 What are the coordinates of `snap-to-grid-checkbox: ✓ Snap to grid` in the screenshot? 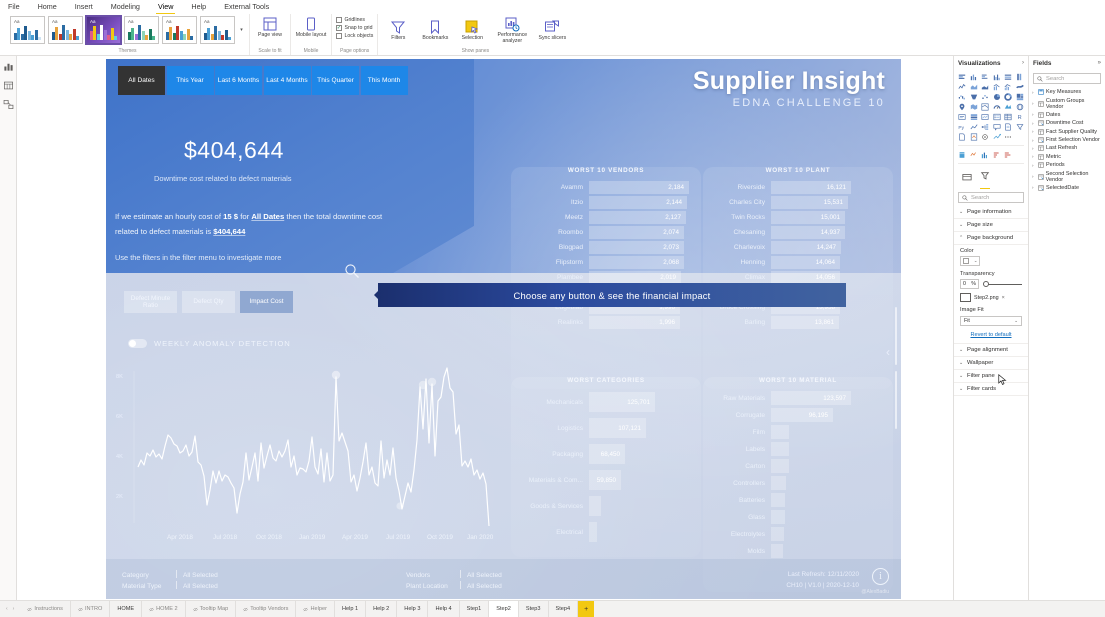 It's located at (354, 28).